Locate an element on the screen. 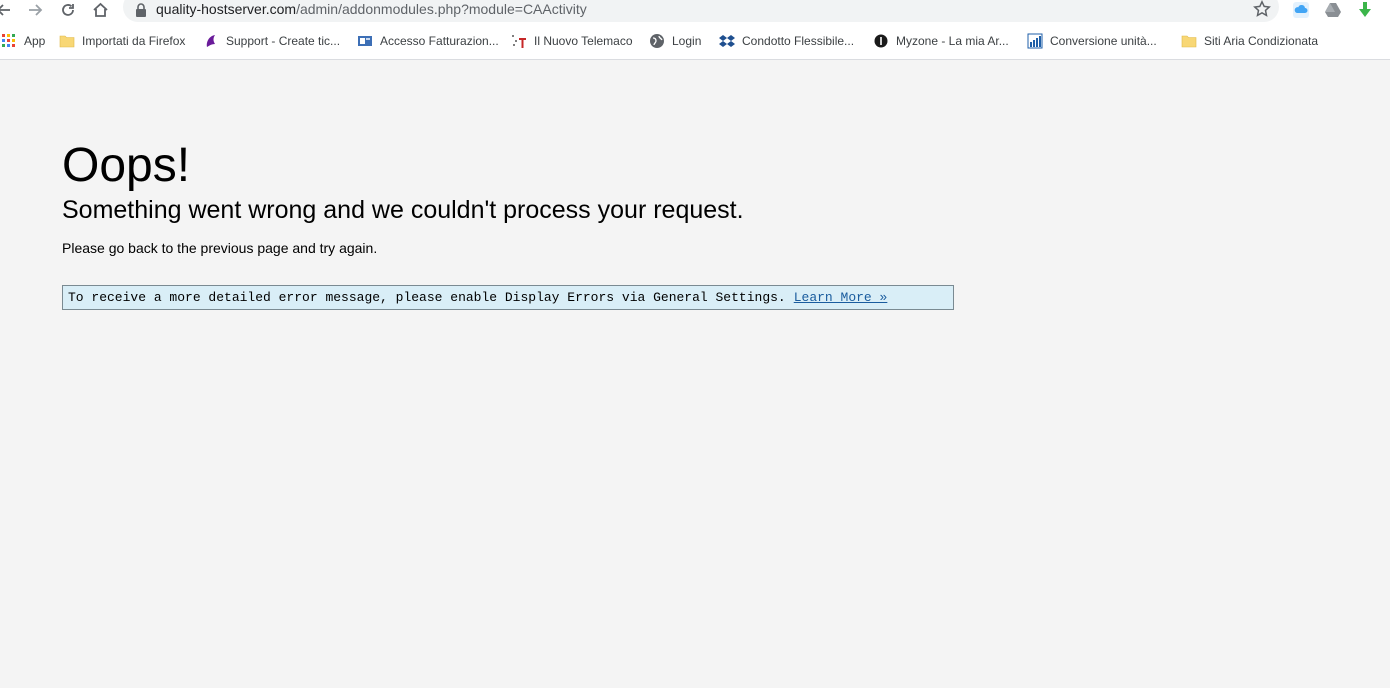 This screenshot has height=688, width=1390. bookmark-login: Login is located at coordinates (675, 41).